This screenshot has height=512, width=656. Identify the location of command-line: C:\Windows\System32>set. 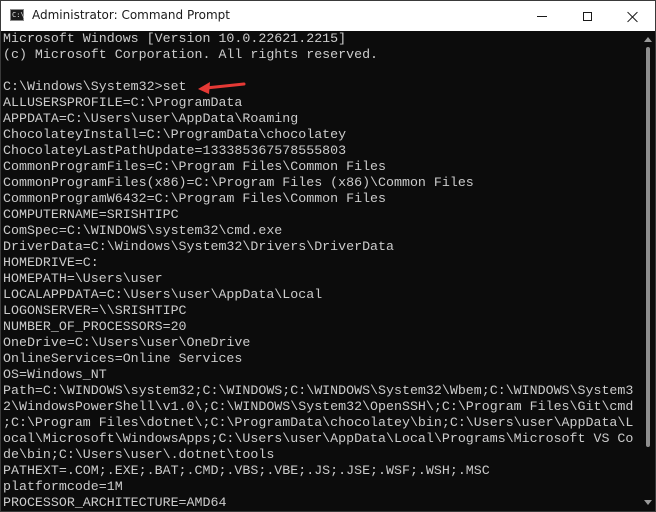
(95, 86).